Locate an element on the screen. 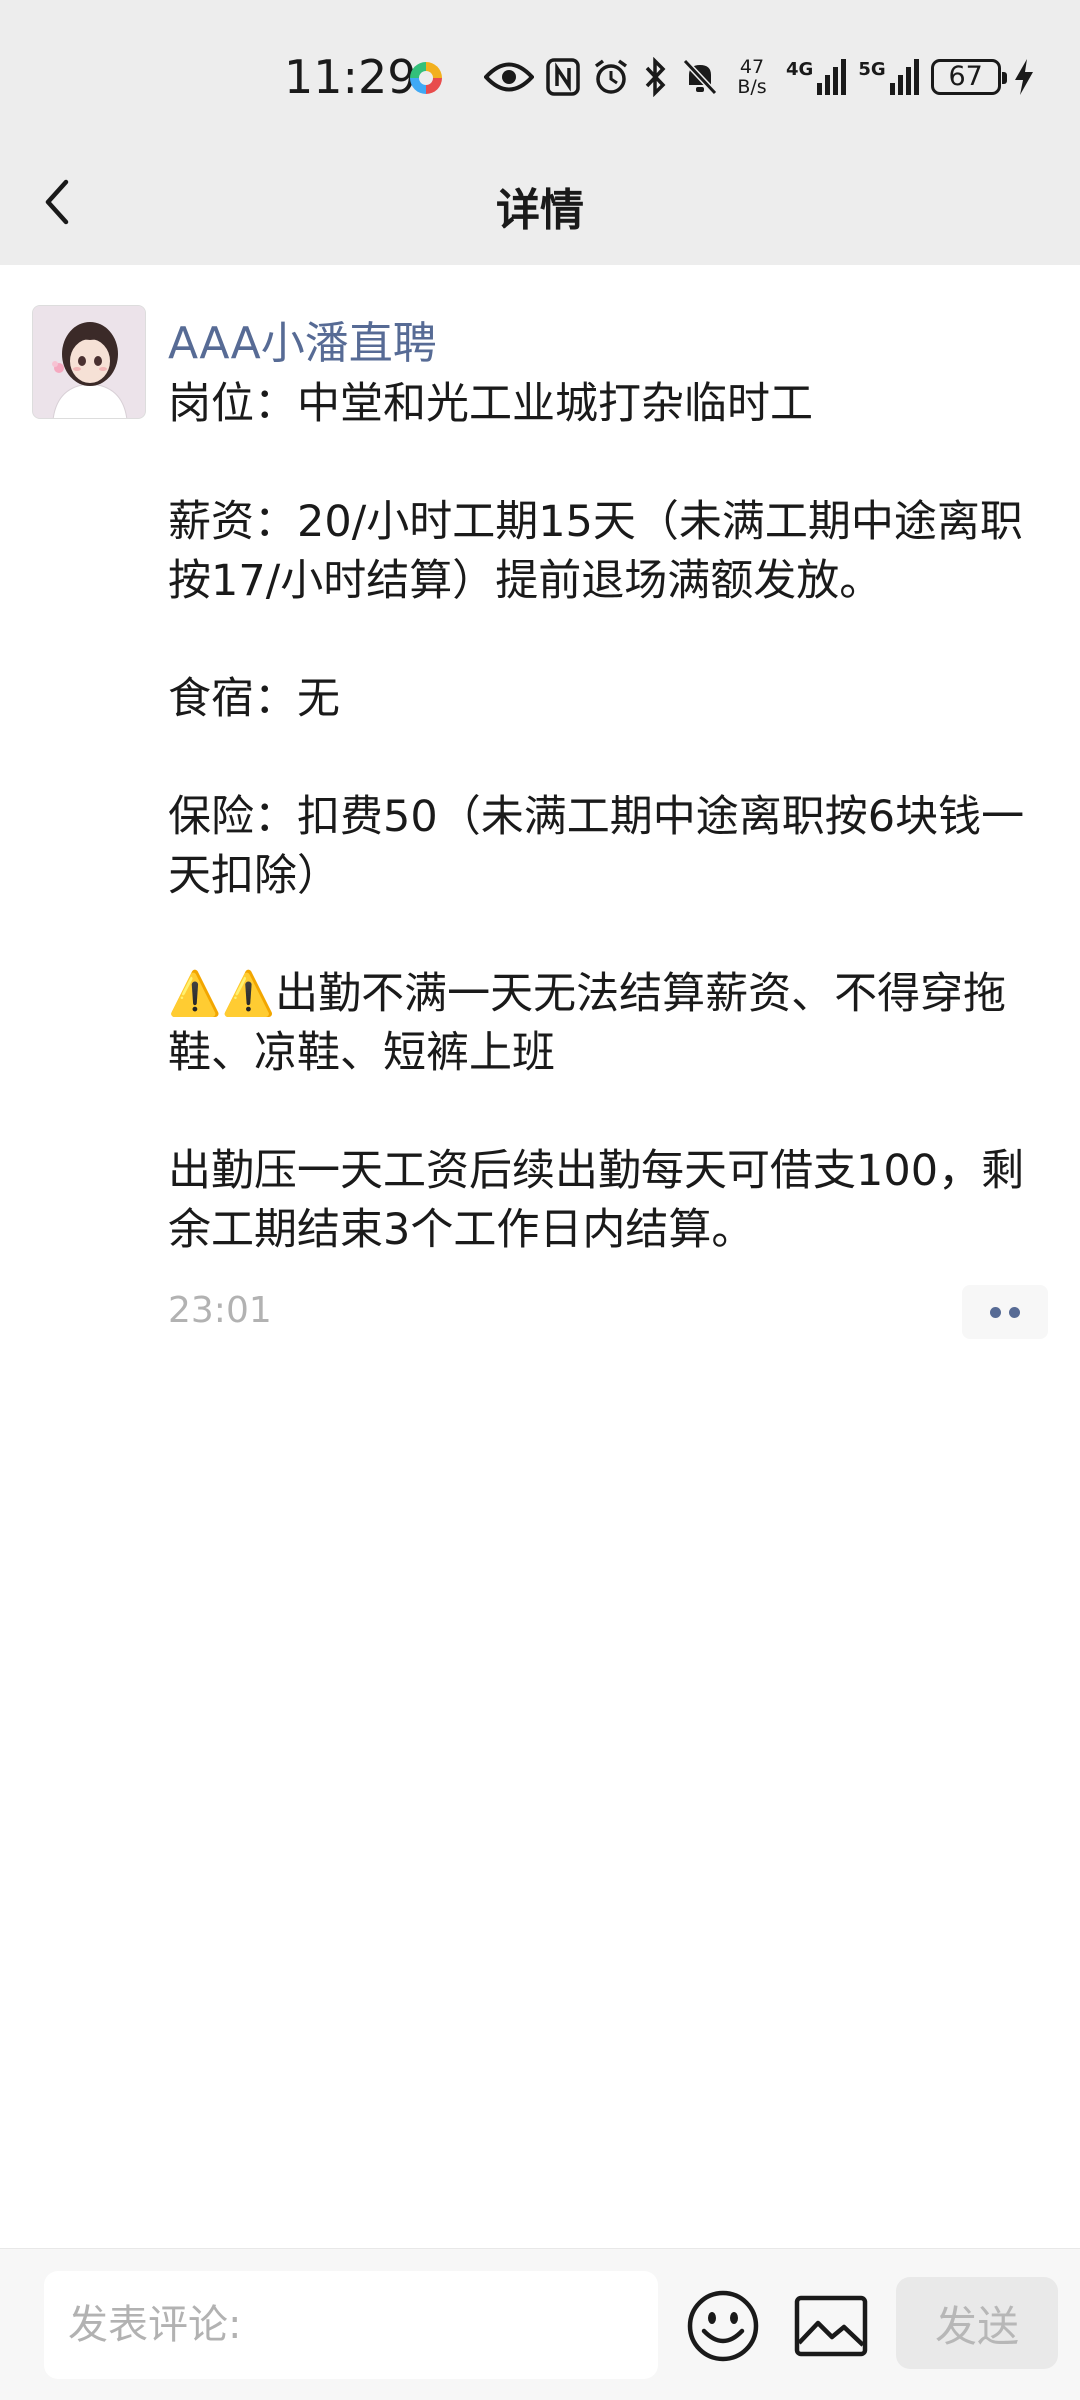 The image size is (1080, 2400). comment-input is located at coordinates (351, 2325).